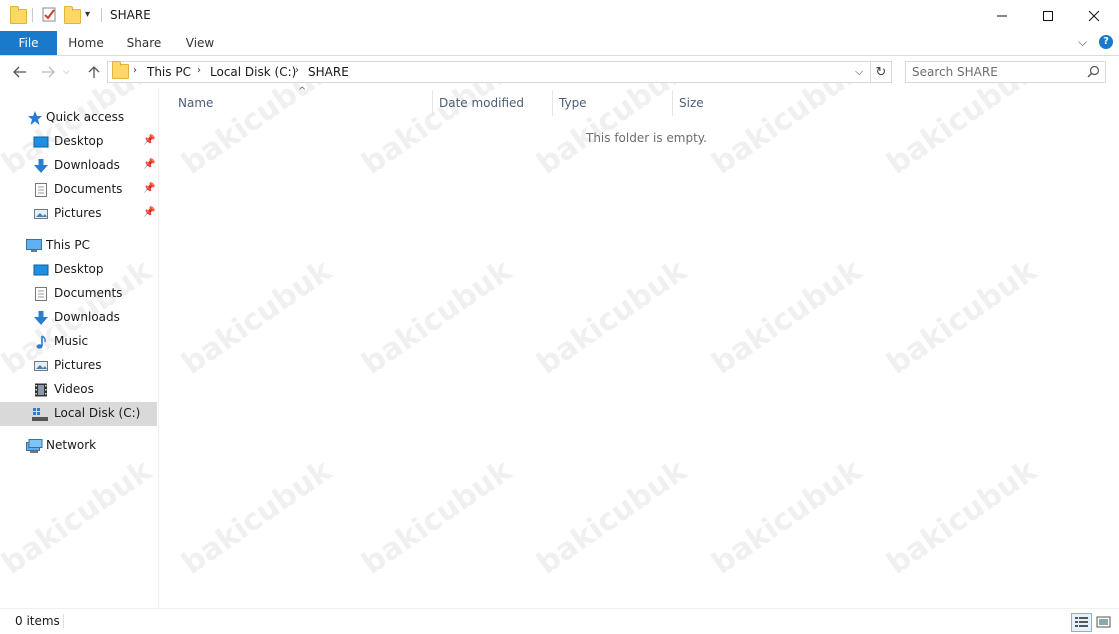 The height and width of the screenshot is (634, 1119). Describe the element at coordinates (74, 389) in the screenshot. I see `sidebar-item-label: Videos` at that location.